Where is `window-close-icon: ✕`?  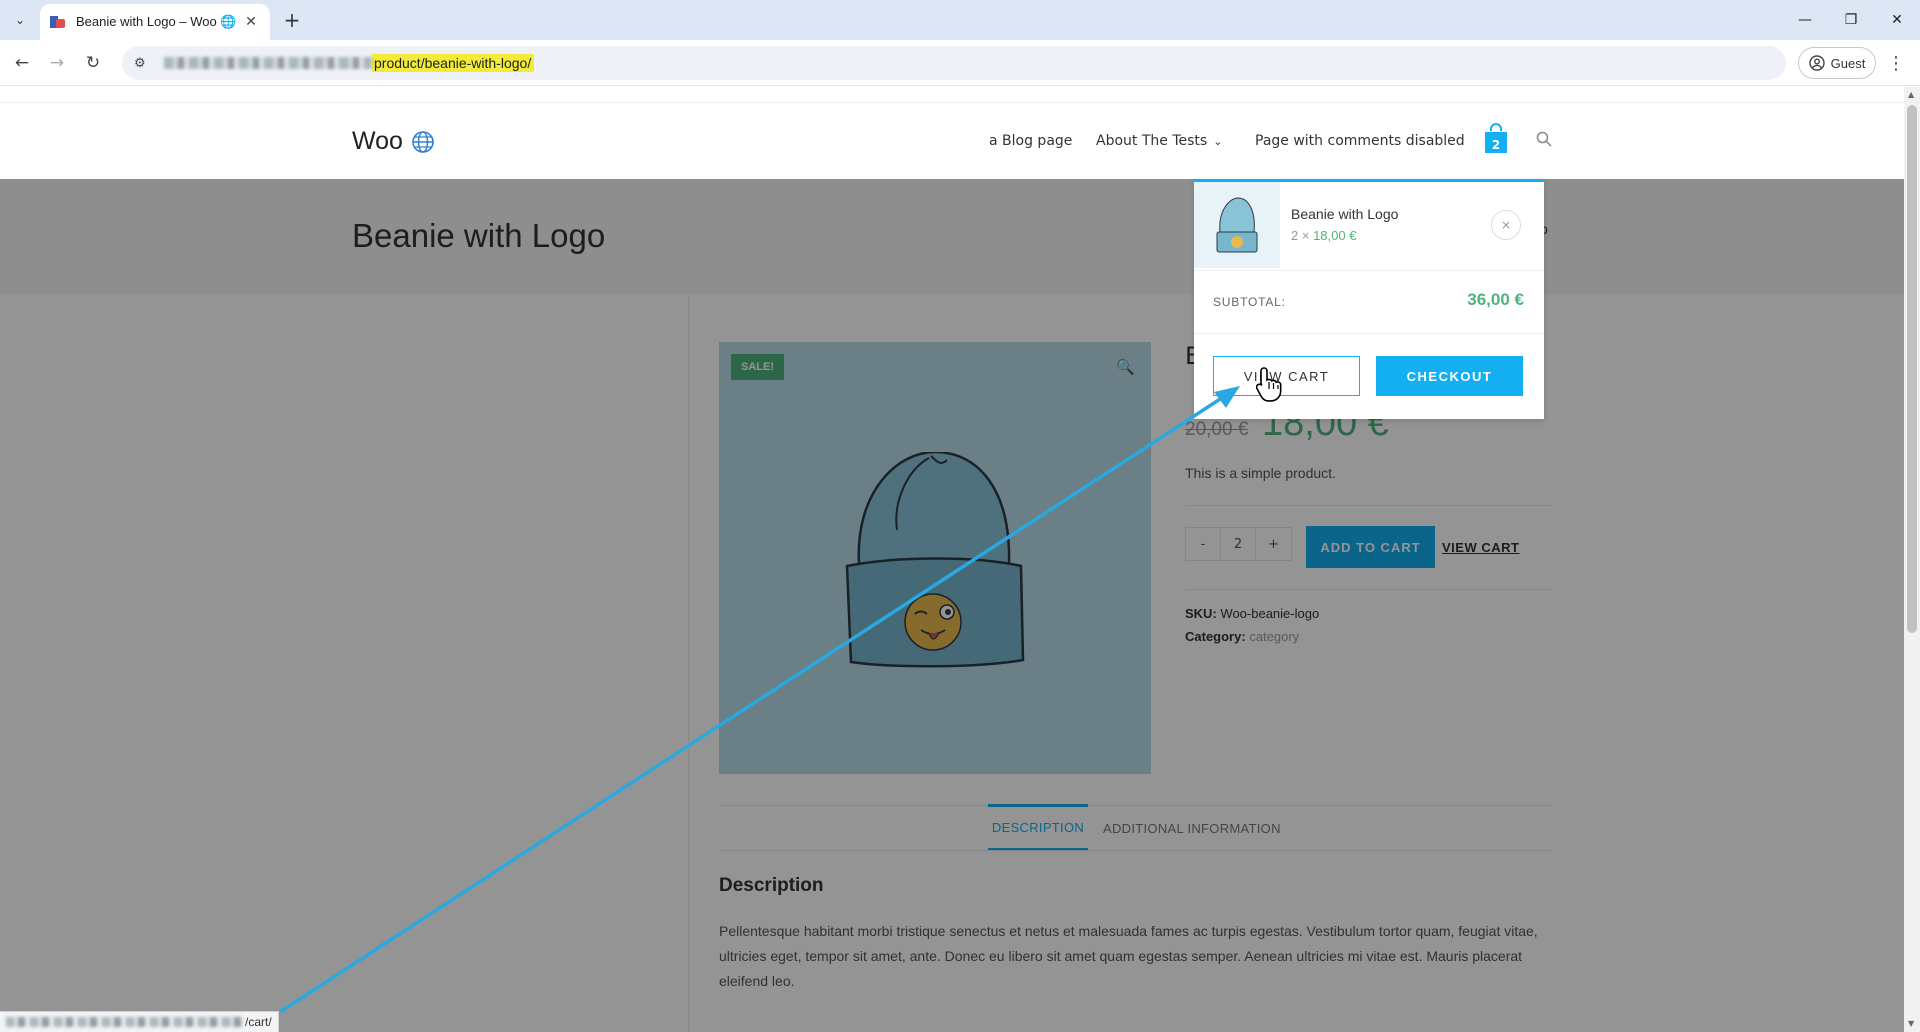 window-close-icon: ✕ is located at coordinates (1897, 20).